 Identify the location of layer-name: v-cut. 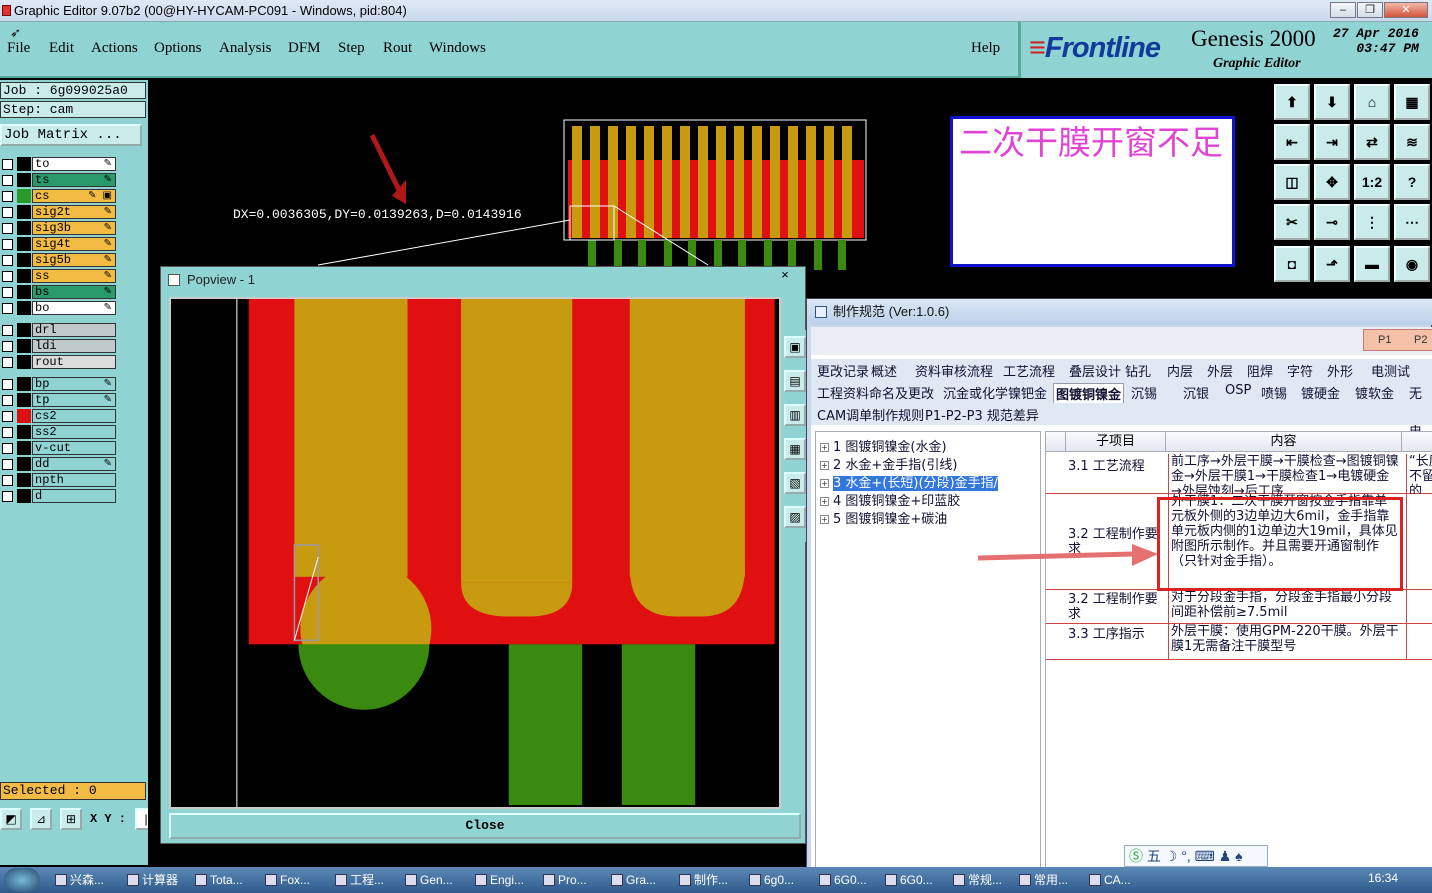
(74, 448).